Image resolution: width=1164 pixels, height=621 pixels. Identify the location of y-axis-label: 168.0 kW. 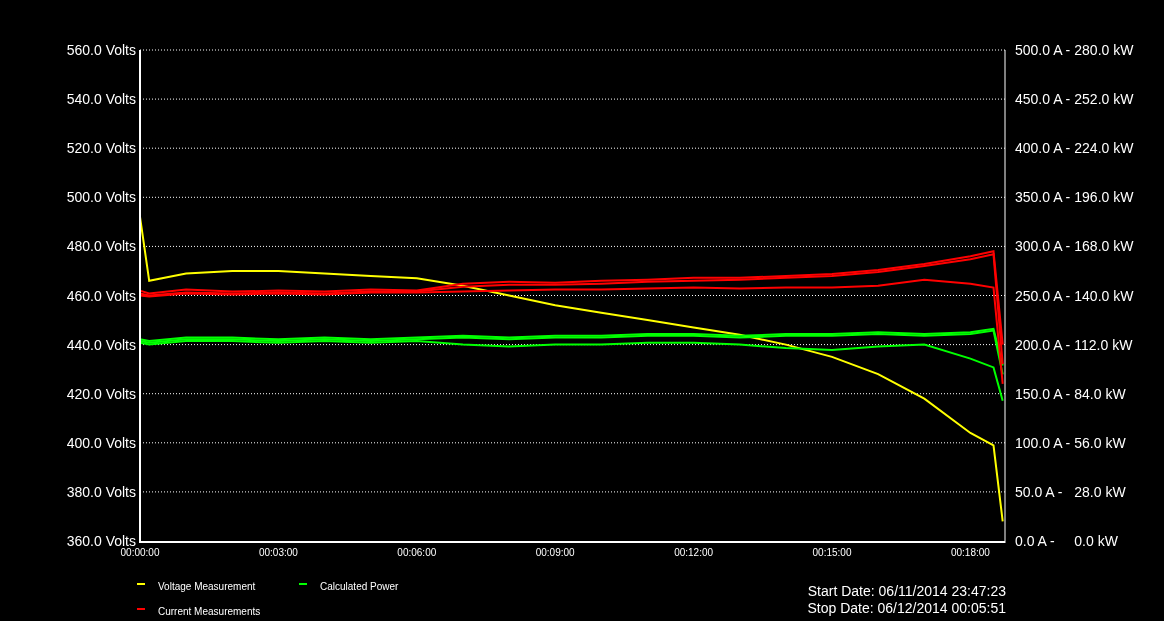
(1104, 246).